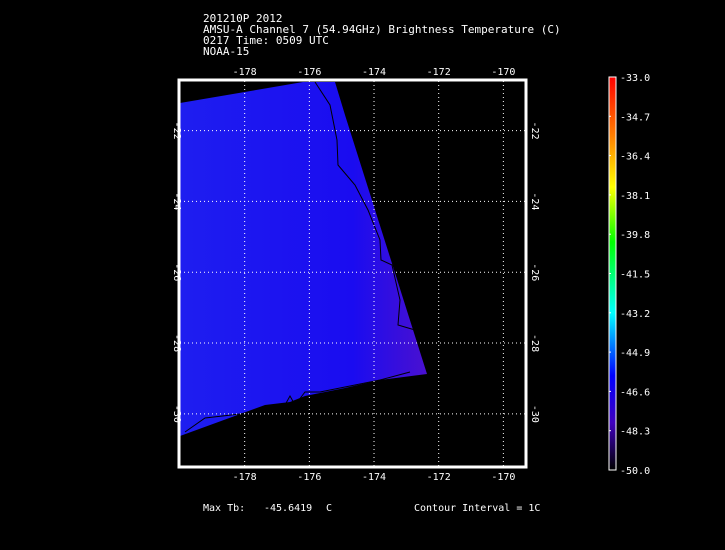 The width and height of the screenshot is (725, 550). Describe the element at coordinates (534, 272) in the screenshot. I see `y-tick-label-right: -26` at that location.